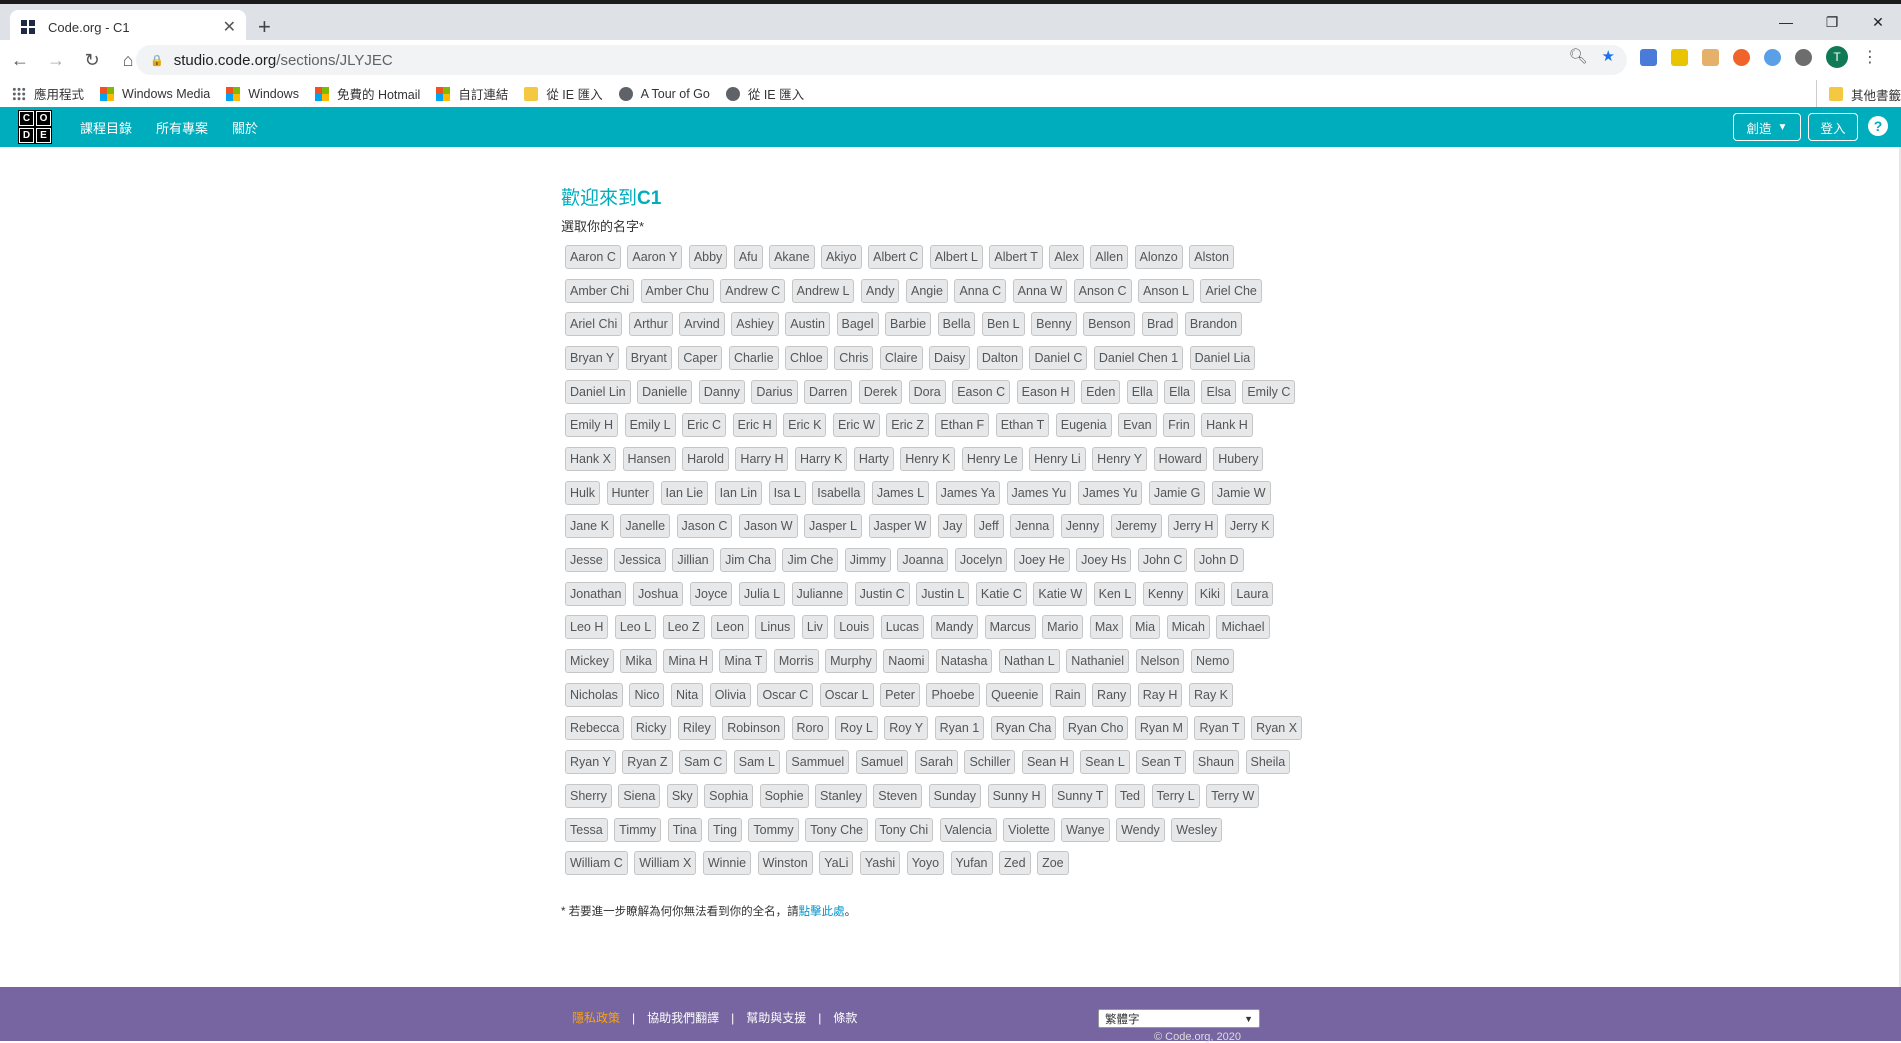 This screenshot has width=1901, height=1043. What do you see at coordinates (906, 728) in the screenshot?
I see `student-name-button: Roy Y` at bounding box center [906, 728].